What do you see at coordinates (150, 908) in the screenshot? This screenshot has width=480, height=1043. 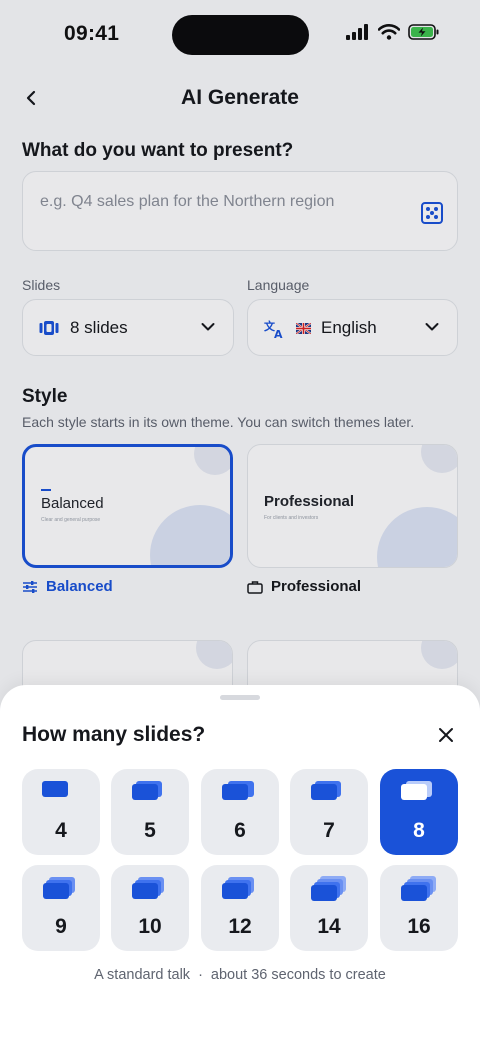 I see `slide-count-option-10: 10` at bounding box center [150, 908].